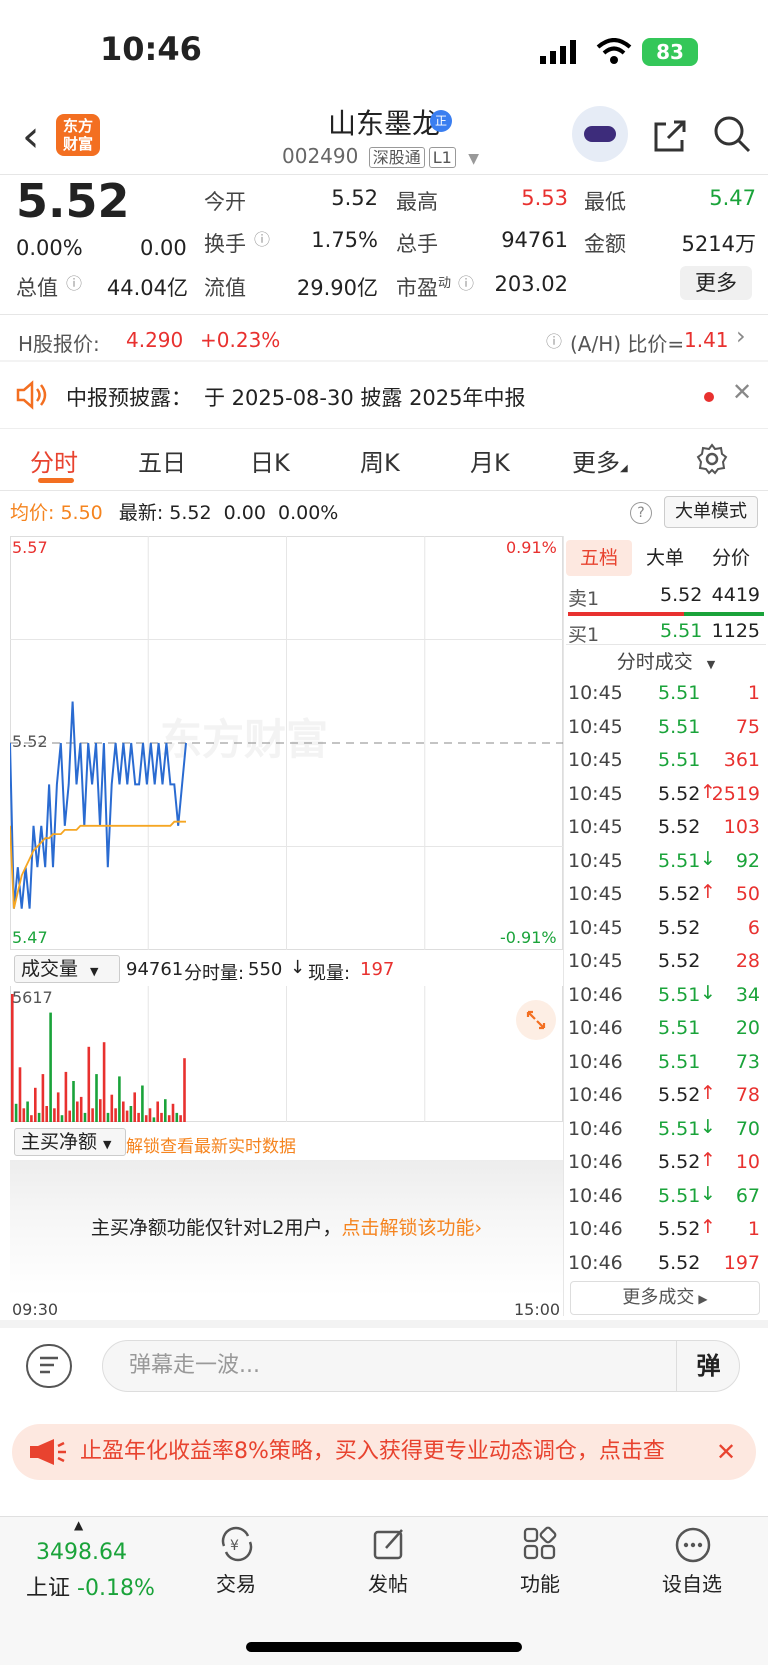 This screenshot has width=768, height=1665. I want to click on tab-big-orders: 大单, so click(665, 558).